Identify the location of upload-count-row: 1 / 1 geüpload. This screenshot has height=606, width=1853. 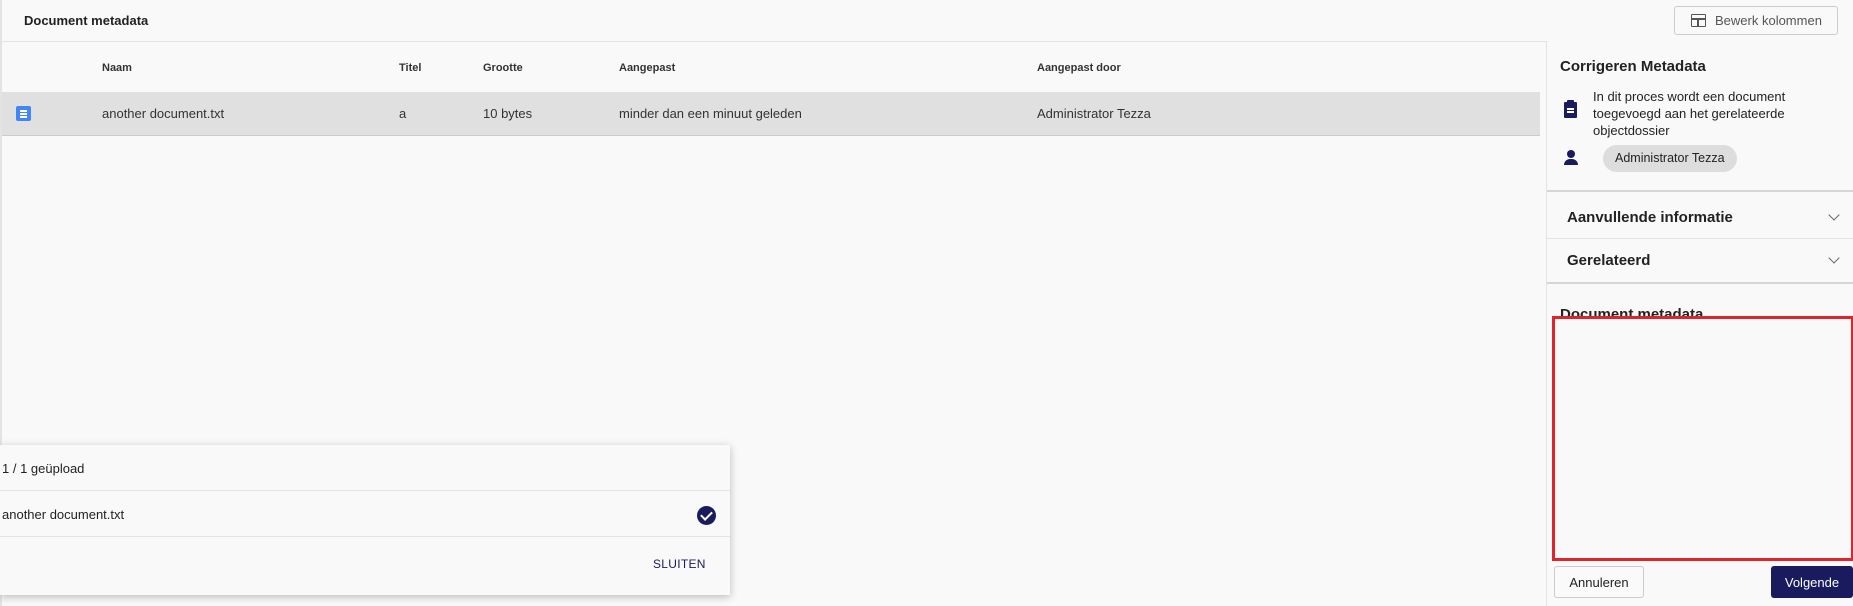
(365, 468).